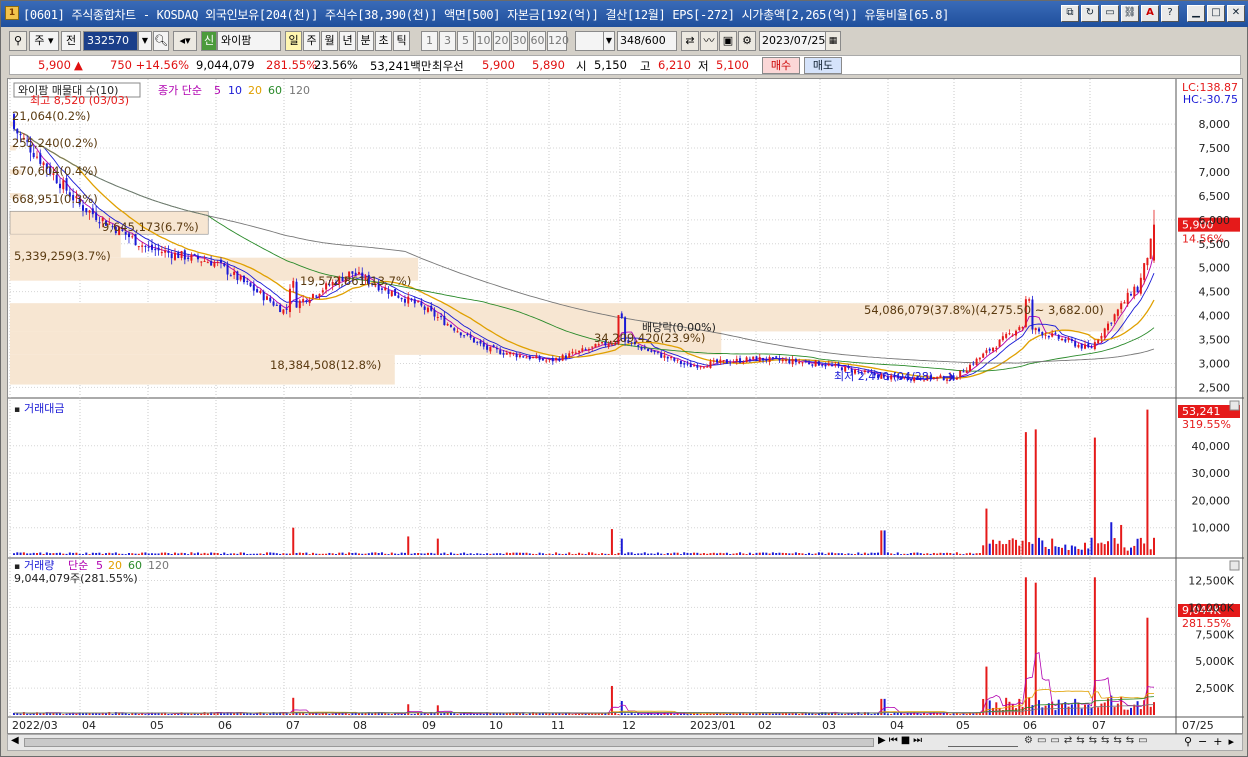  I want to click on interval-tab-1: 1, so click(429, 41).